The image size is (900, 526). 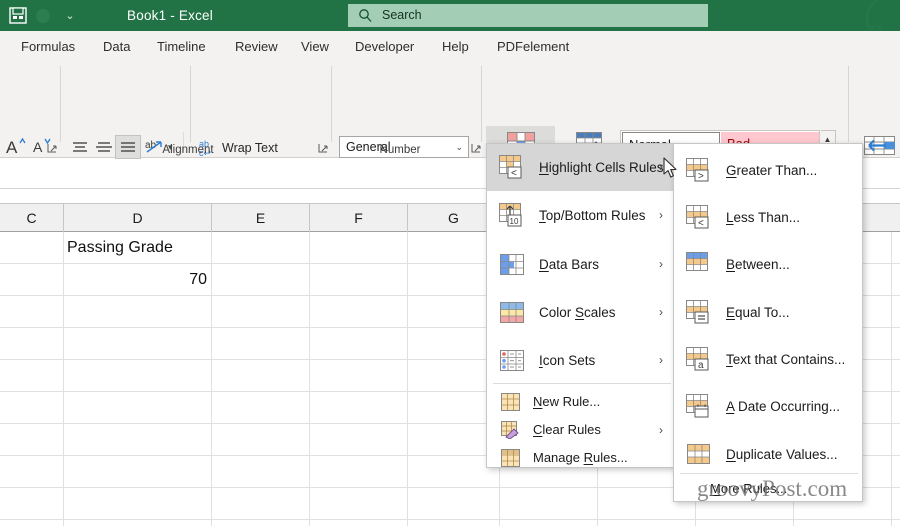 I want to click on window-title: Book1 - Excel, so click(x=170, y=15).